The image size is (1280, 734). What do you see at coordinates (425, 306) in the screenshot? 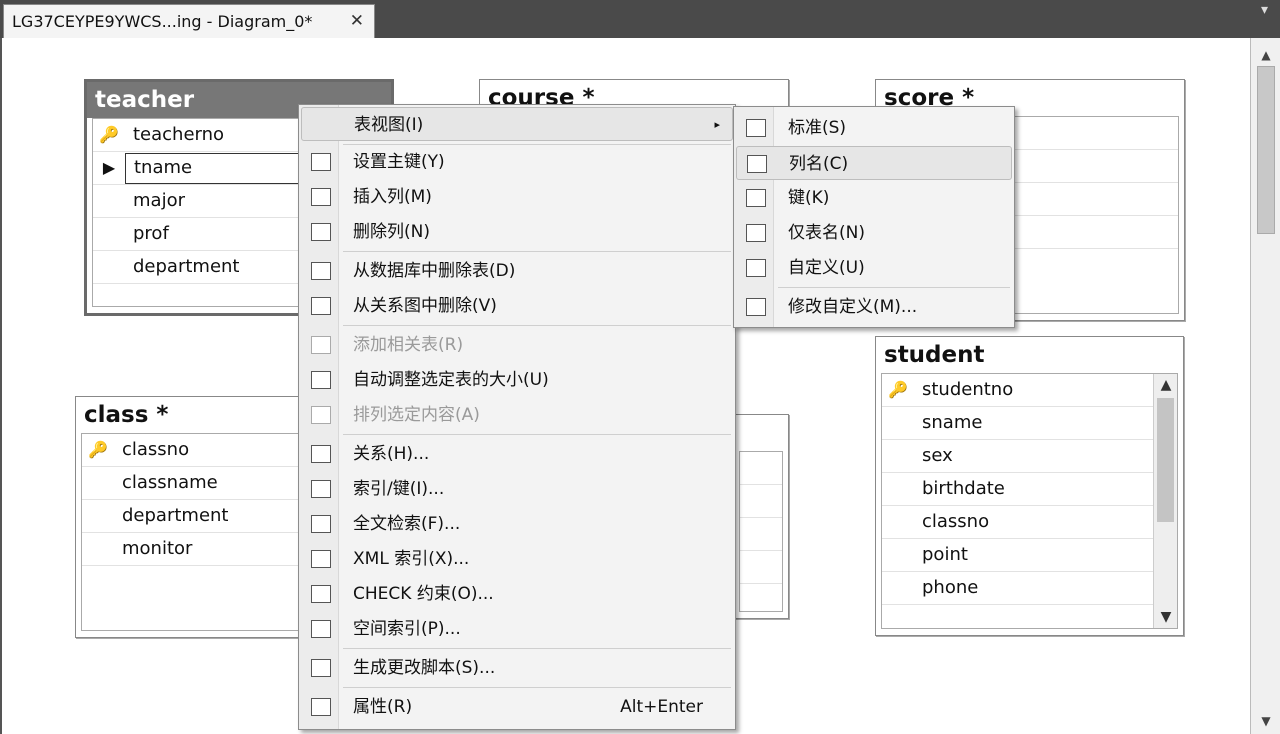
I see `menu-label: 从关系图中删除(V)` at bounding box center [425, 306].